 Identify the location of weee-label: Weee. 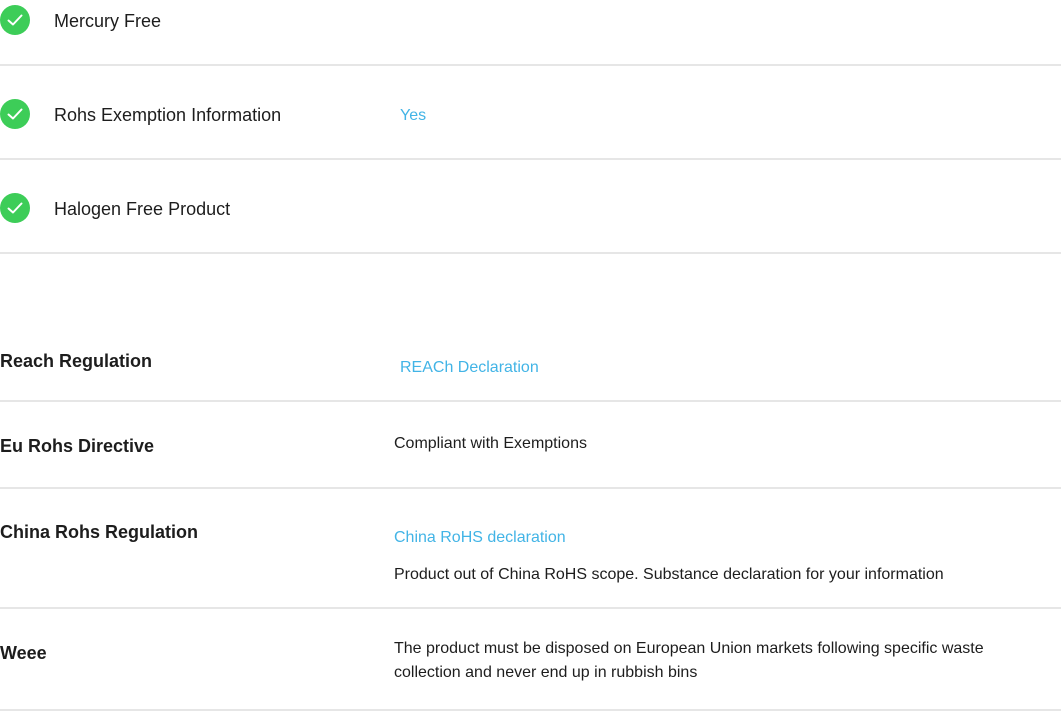
(23, 653).